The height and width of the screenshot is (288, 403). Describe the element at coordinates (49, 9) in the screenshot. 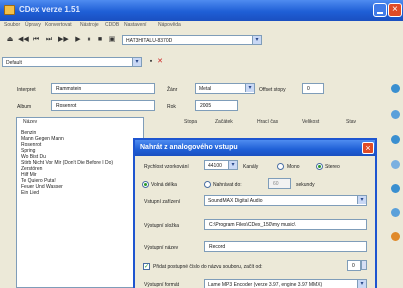

I see `window-title: CDex verze 1.51` at that location.